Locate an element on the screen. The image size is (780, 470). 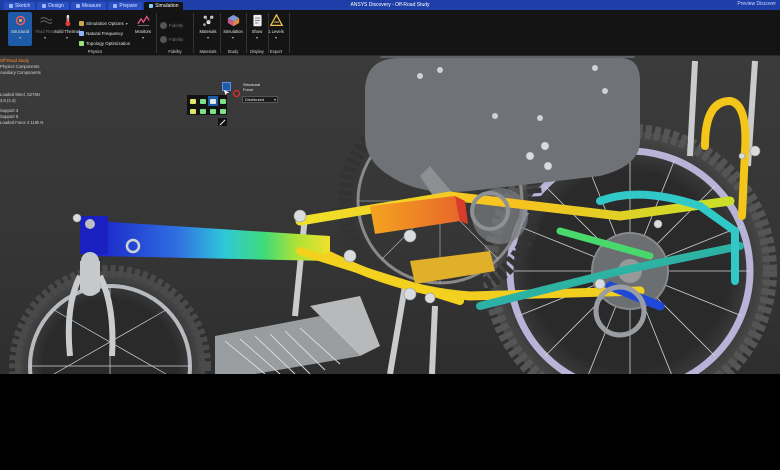
tab-prepare-label: Prepare is located at coordinates (128, 6).